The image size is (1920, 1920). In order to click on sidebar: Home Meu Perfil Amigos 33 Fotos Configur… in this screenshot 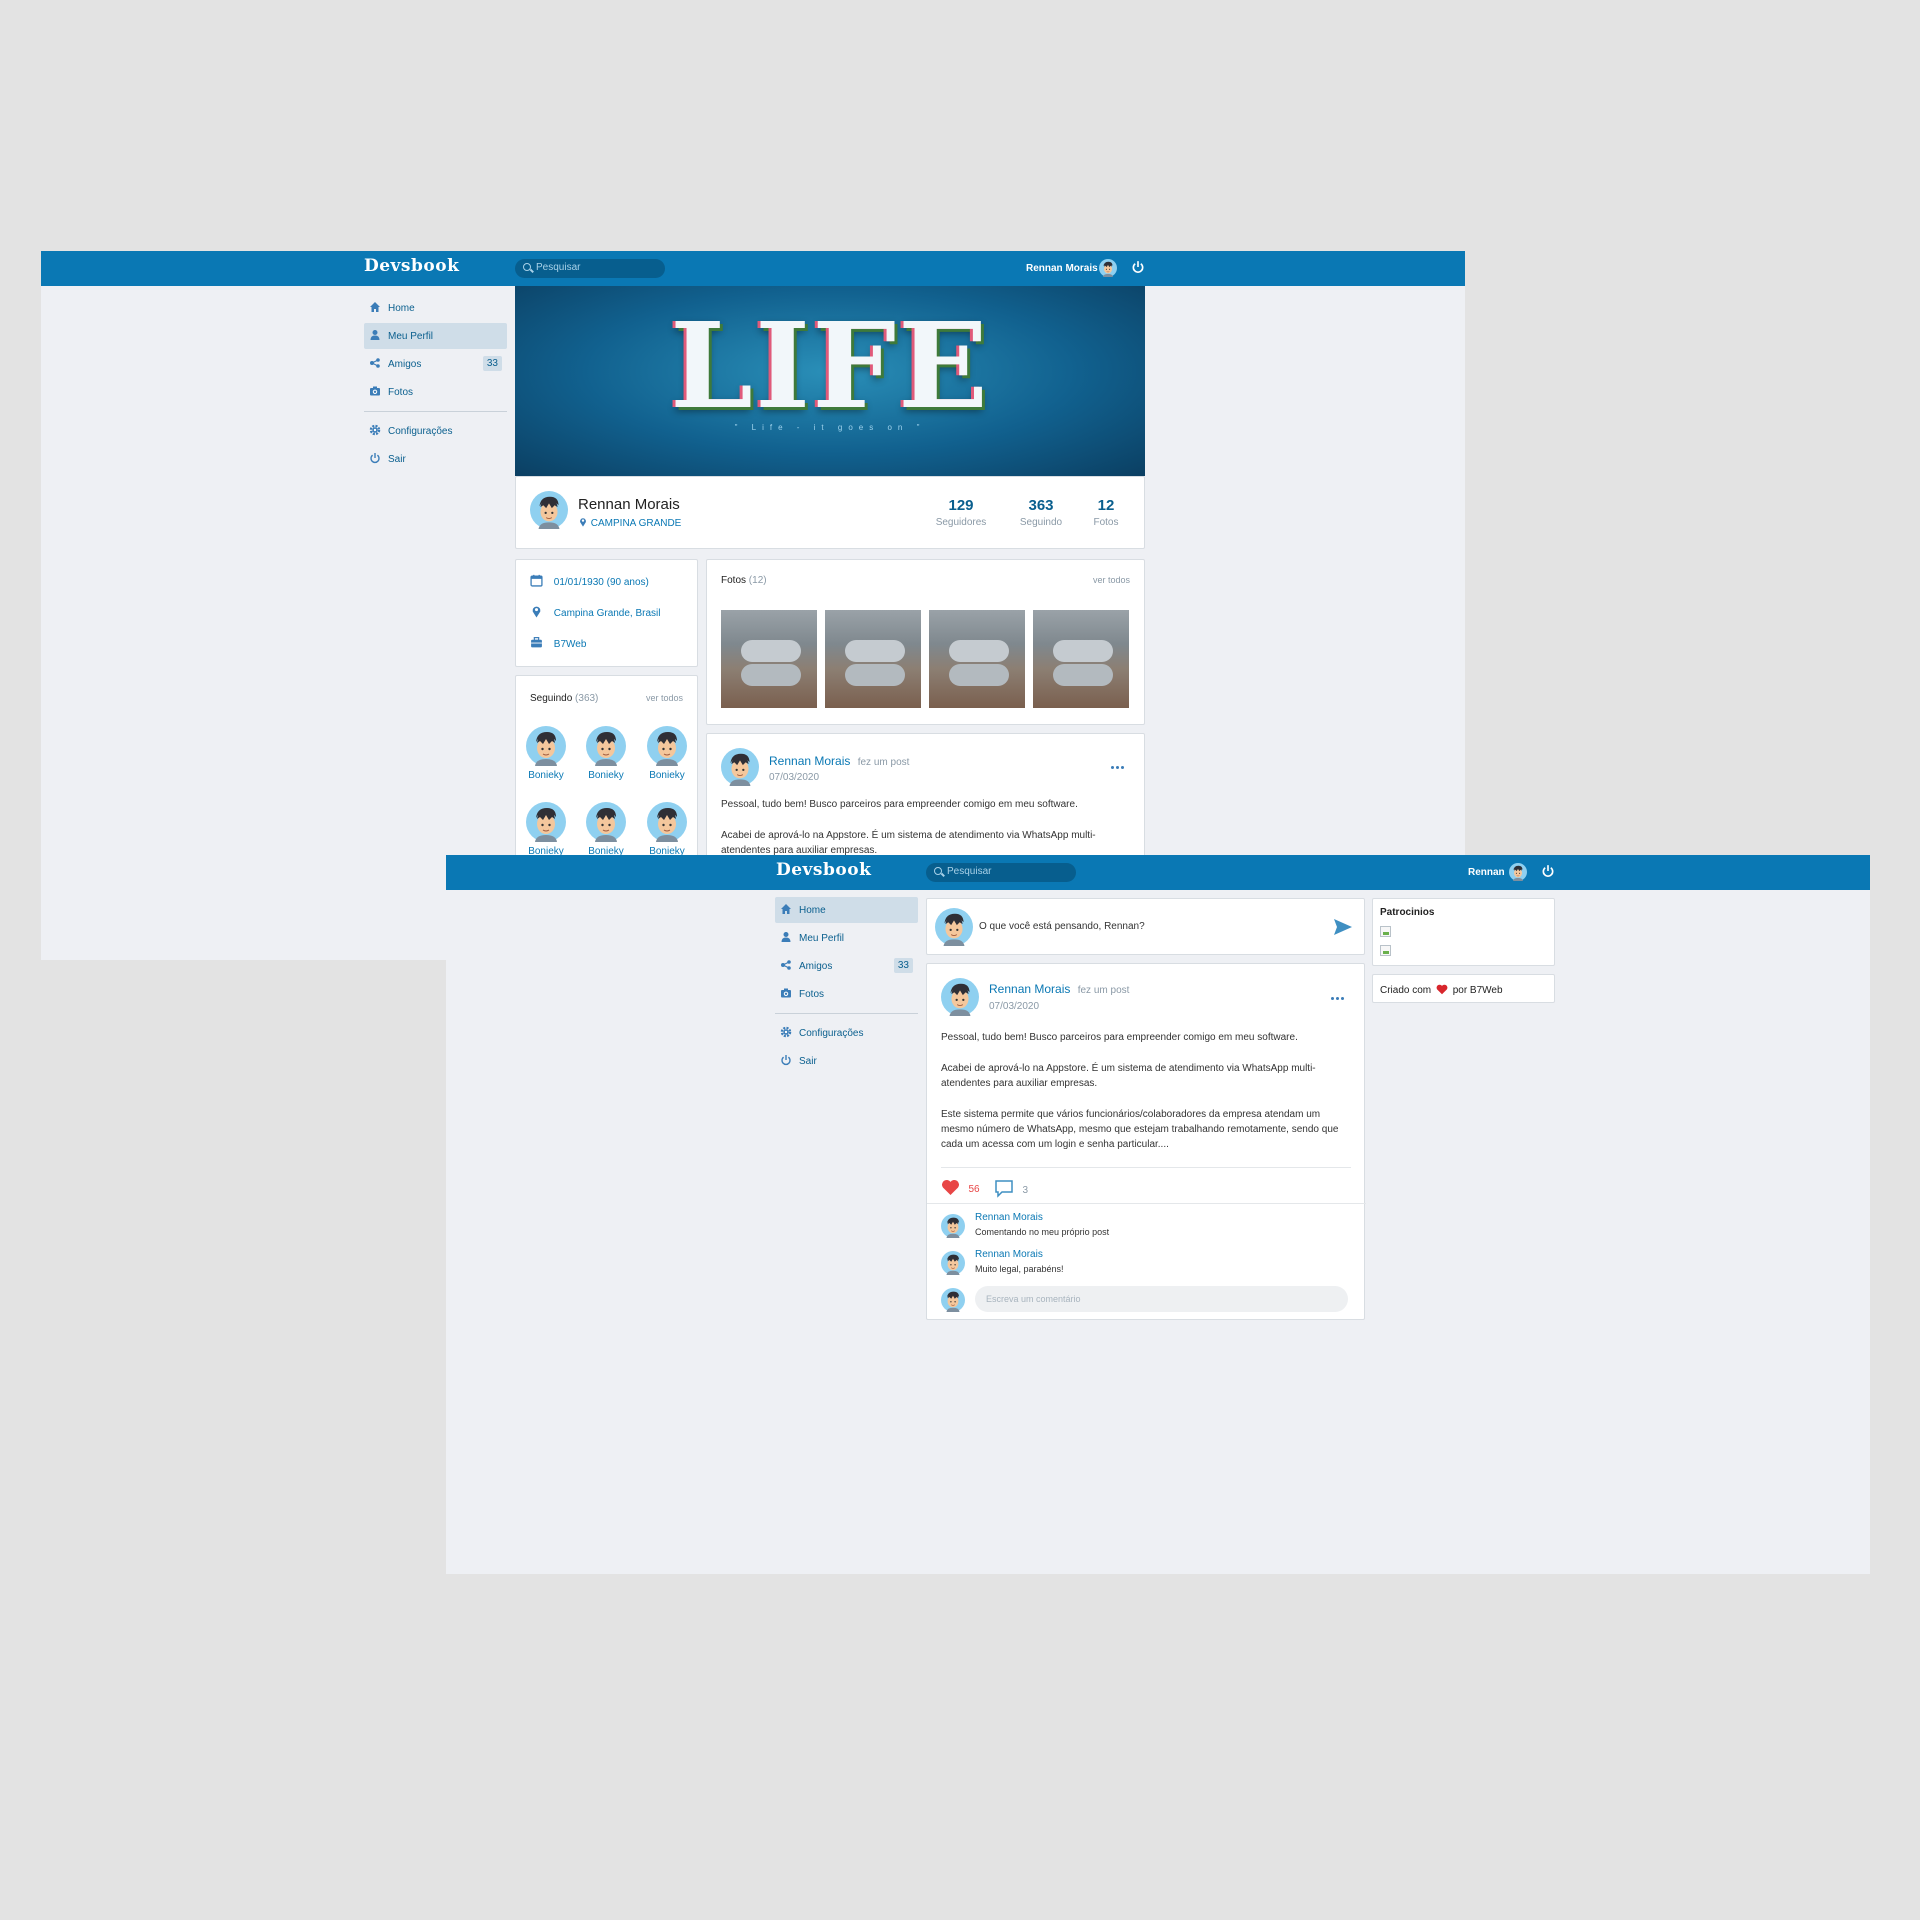, I will do `click(846, 986)`.